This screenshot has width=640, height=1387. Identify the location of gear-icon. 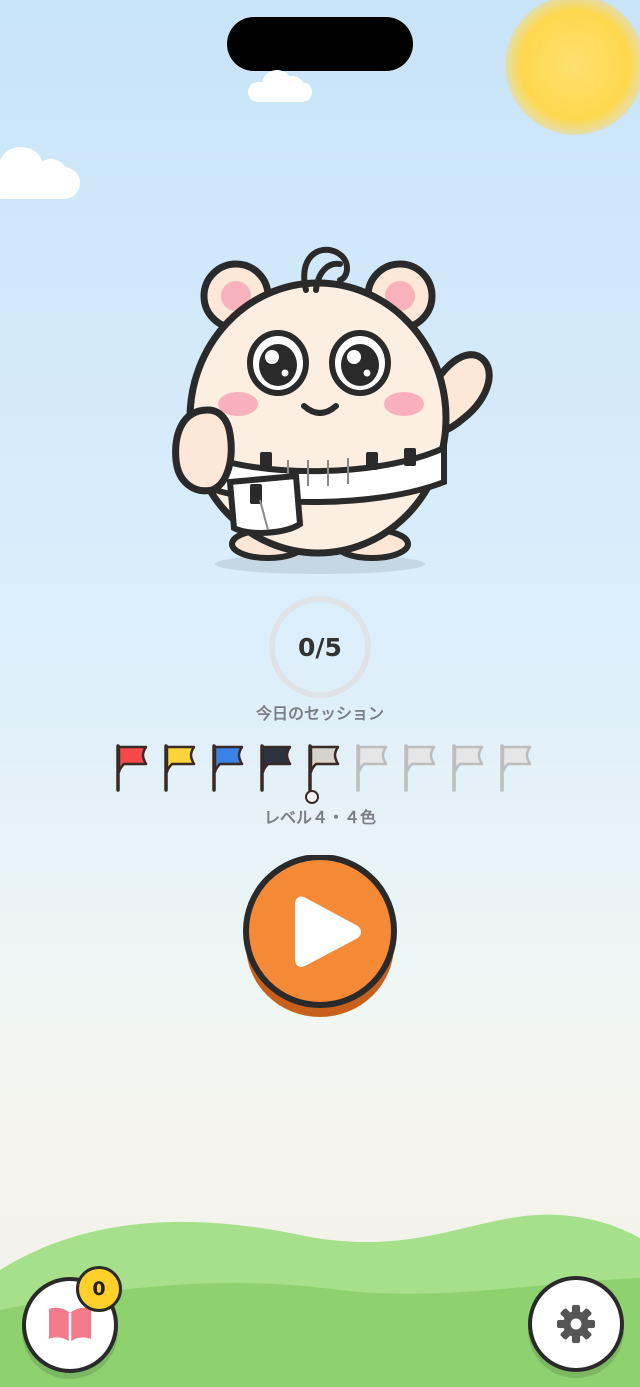
(576, 1324).